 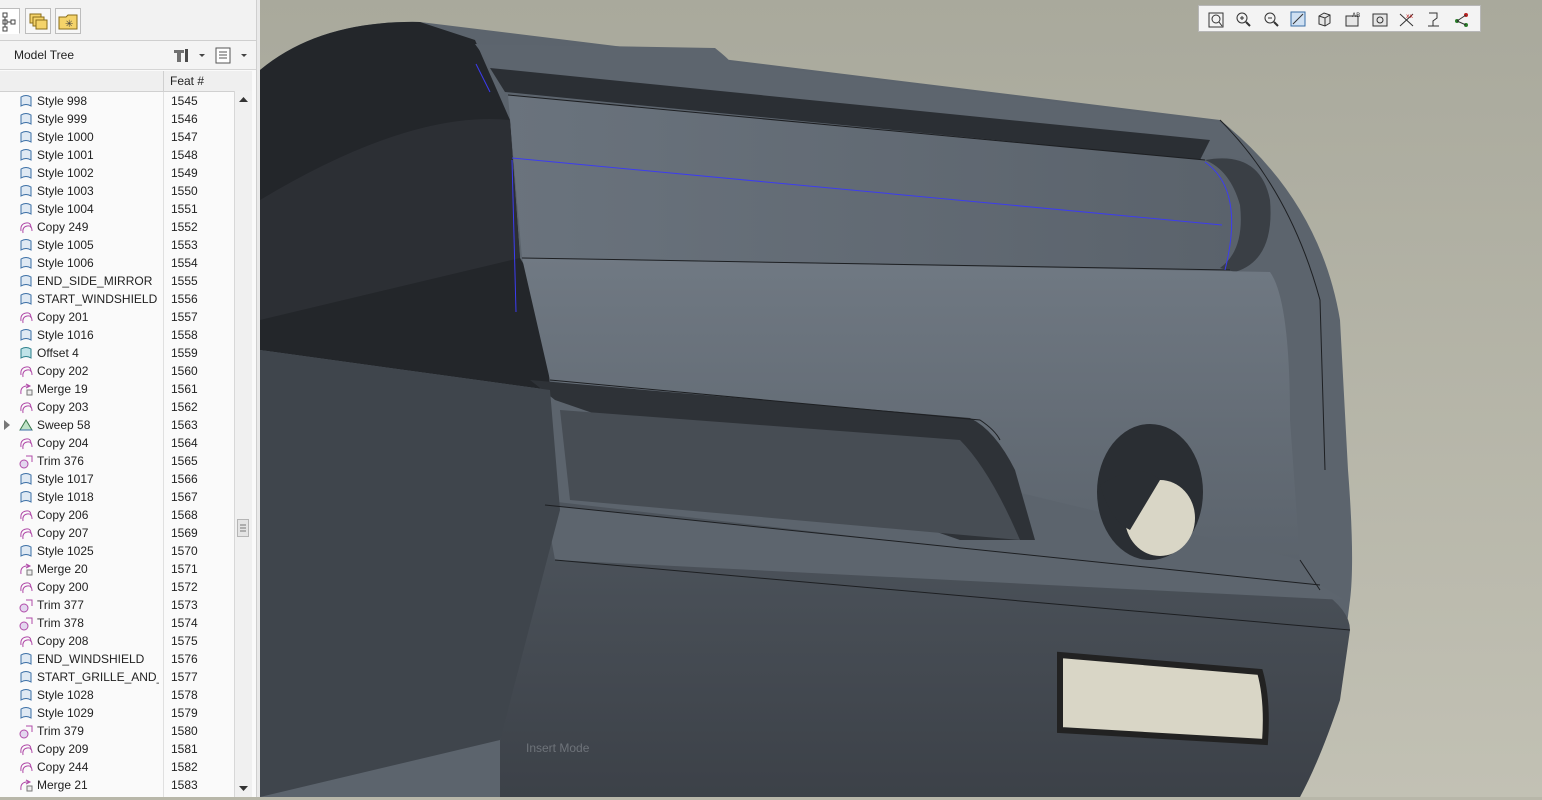 I want to click on feature-number: 1561, so click(x=184, y=389).